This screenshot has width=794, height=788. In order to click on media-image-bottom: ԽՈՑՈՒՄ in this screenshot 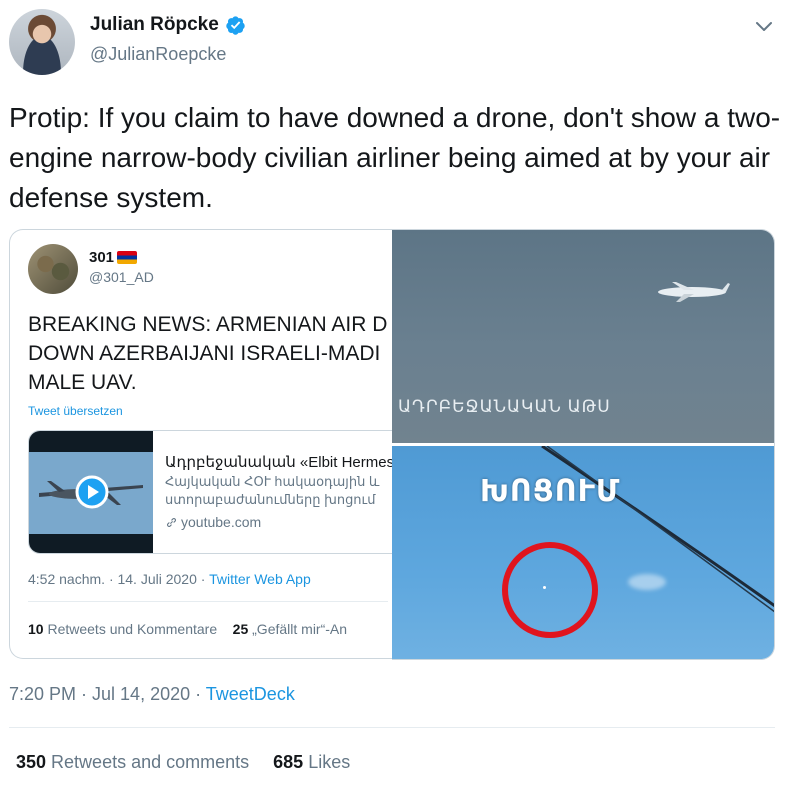, I will do `click(583, 552)`.